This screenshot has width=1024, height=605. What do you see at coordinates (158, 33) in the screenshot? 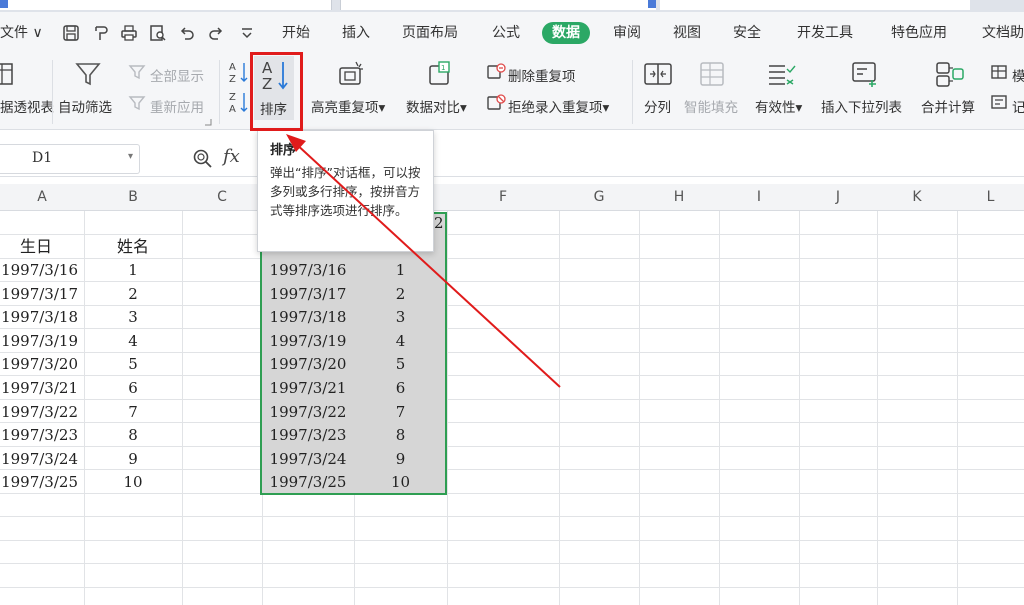
I see `print-preview-icon` at bounding box center [158, 33].